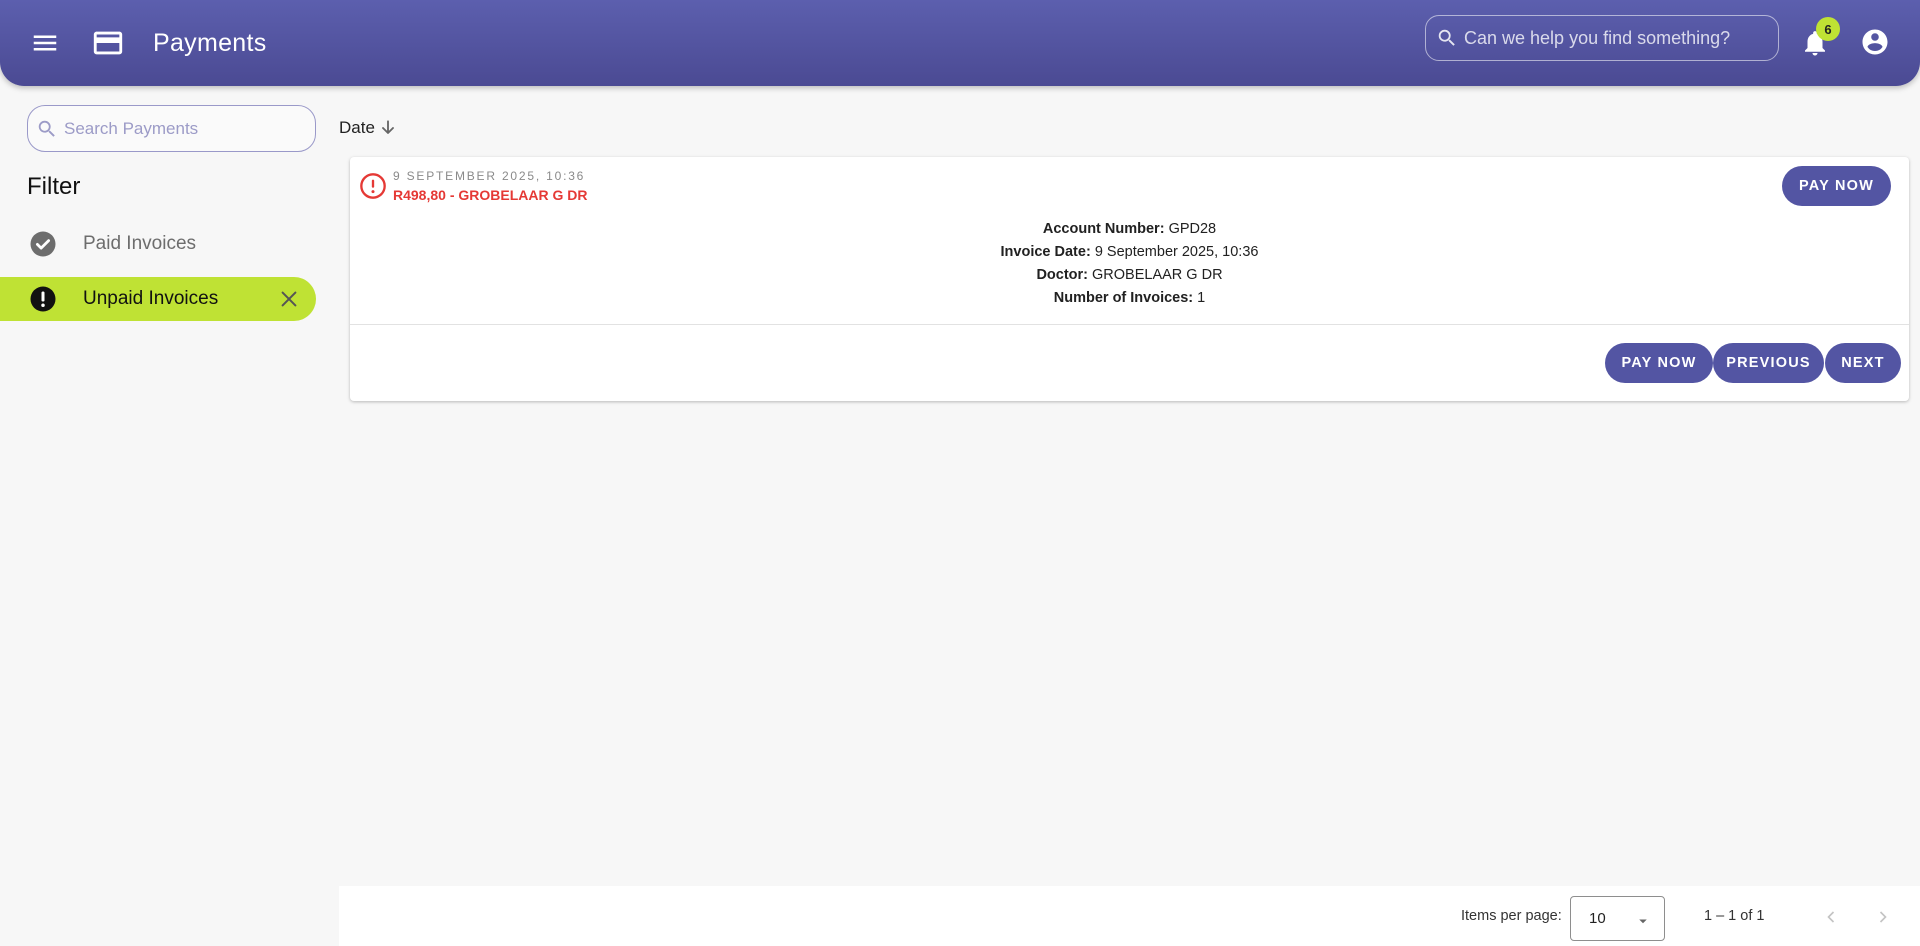  Describe the element at coordinates (388, 127) in the screenshot. I see `arrow-down-icon` at that location.